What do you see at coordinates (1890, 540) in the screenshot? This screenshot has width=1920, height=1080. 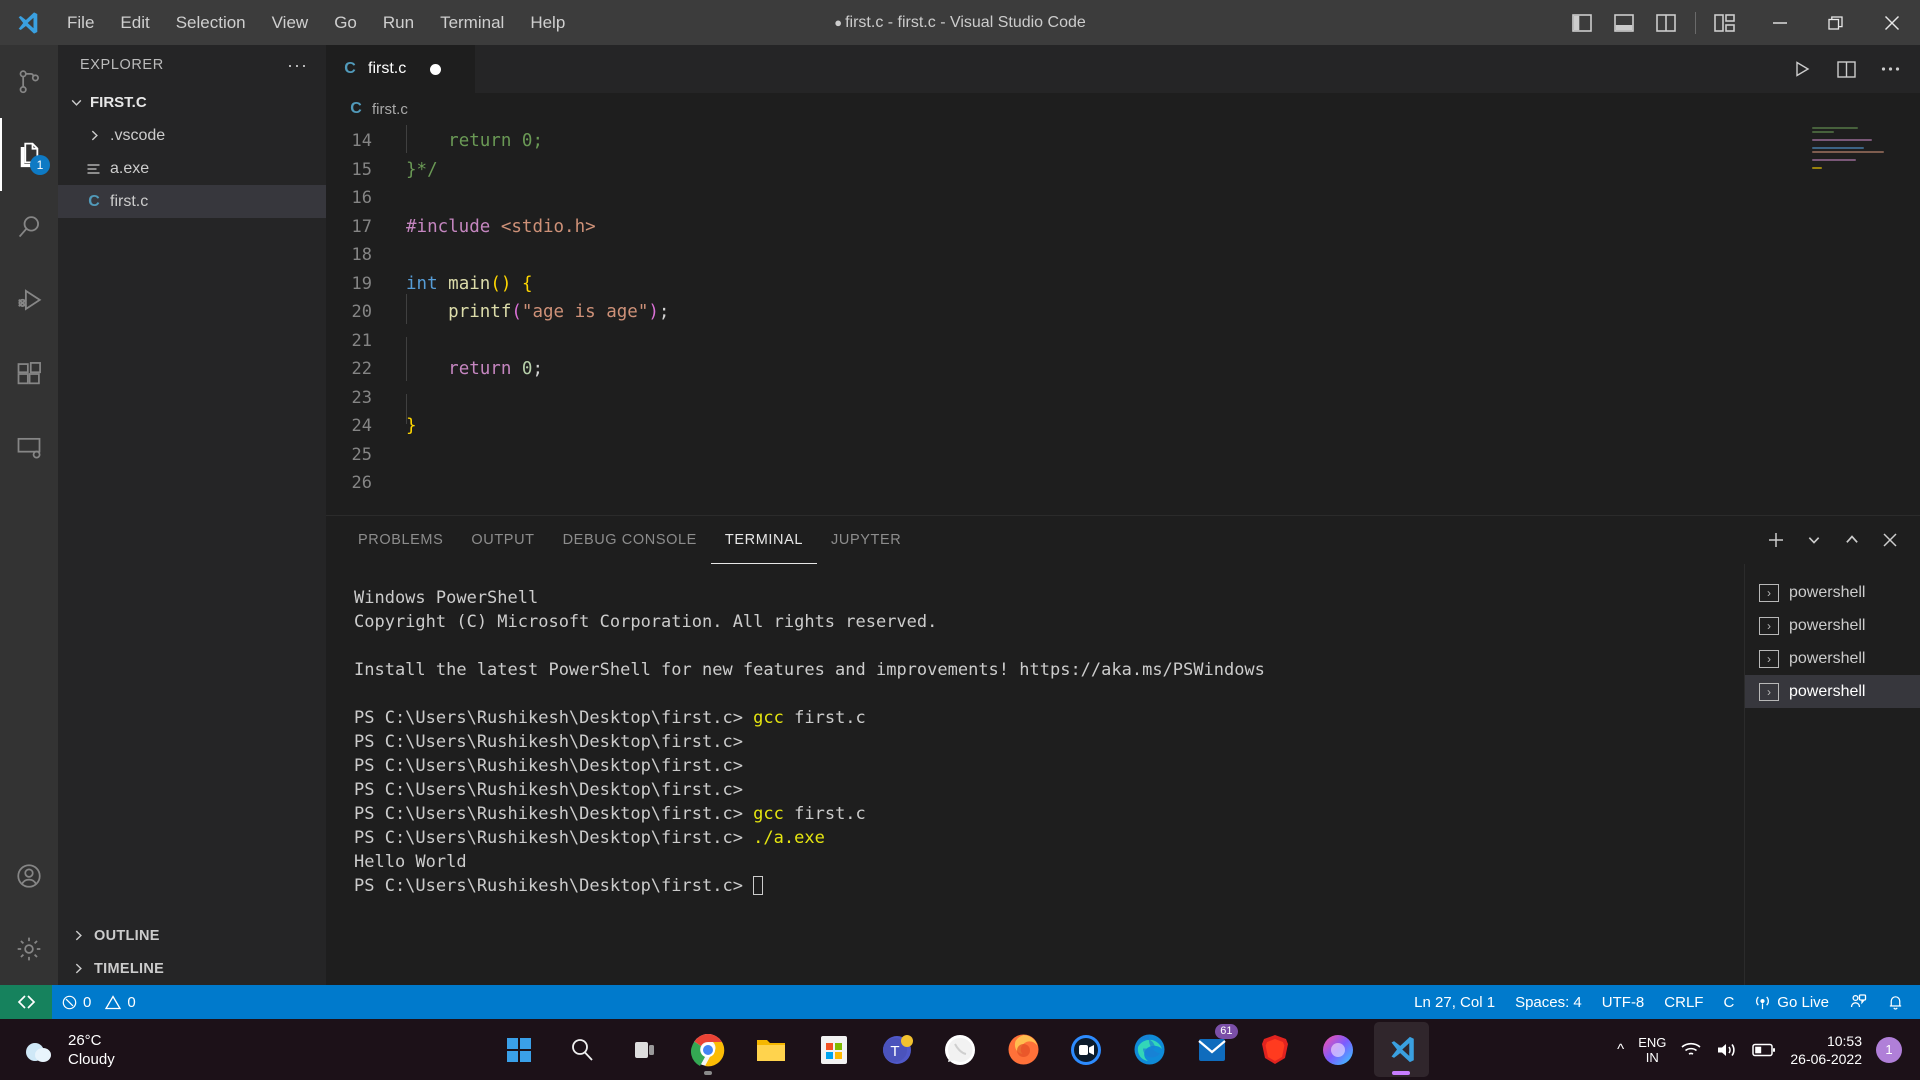 I see `close-panel-icon` at bounding box center [1890, 540].